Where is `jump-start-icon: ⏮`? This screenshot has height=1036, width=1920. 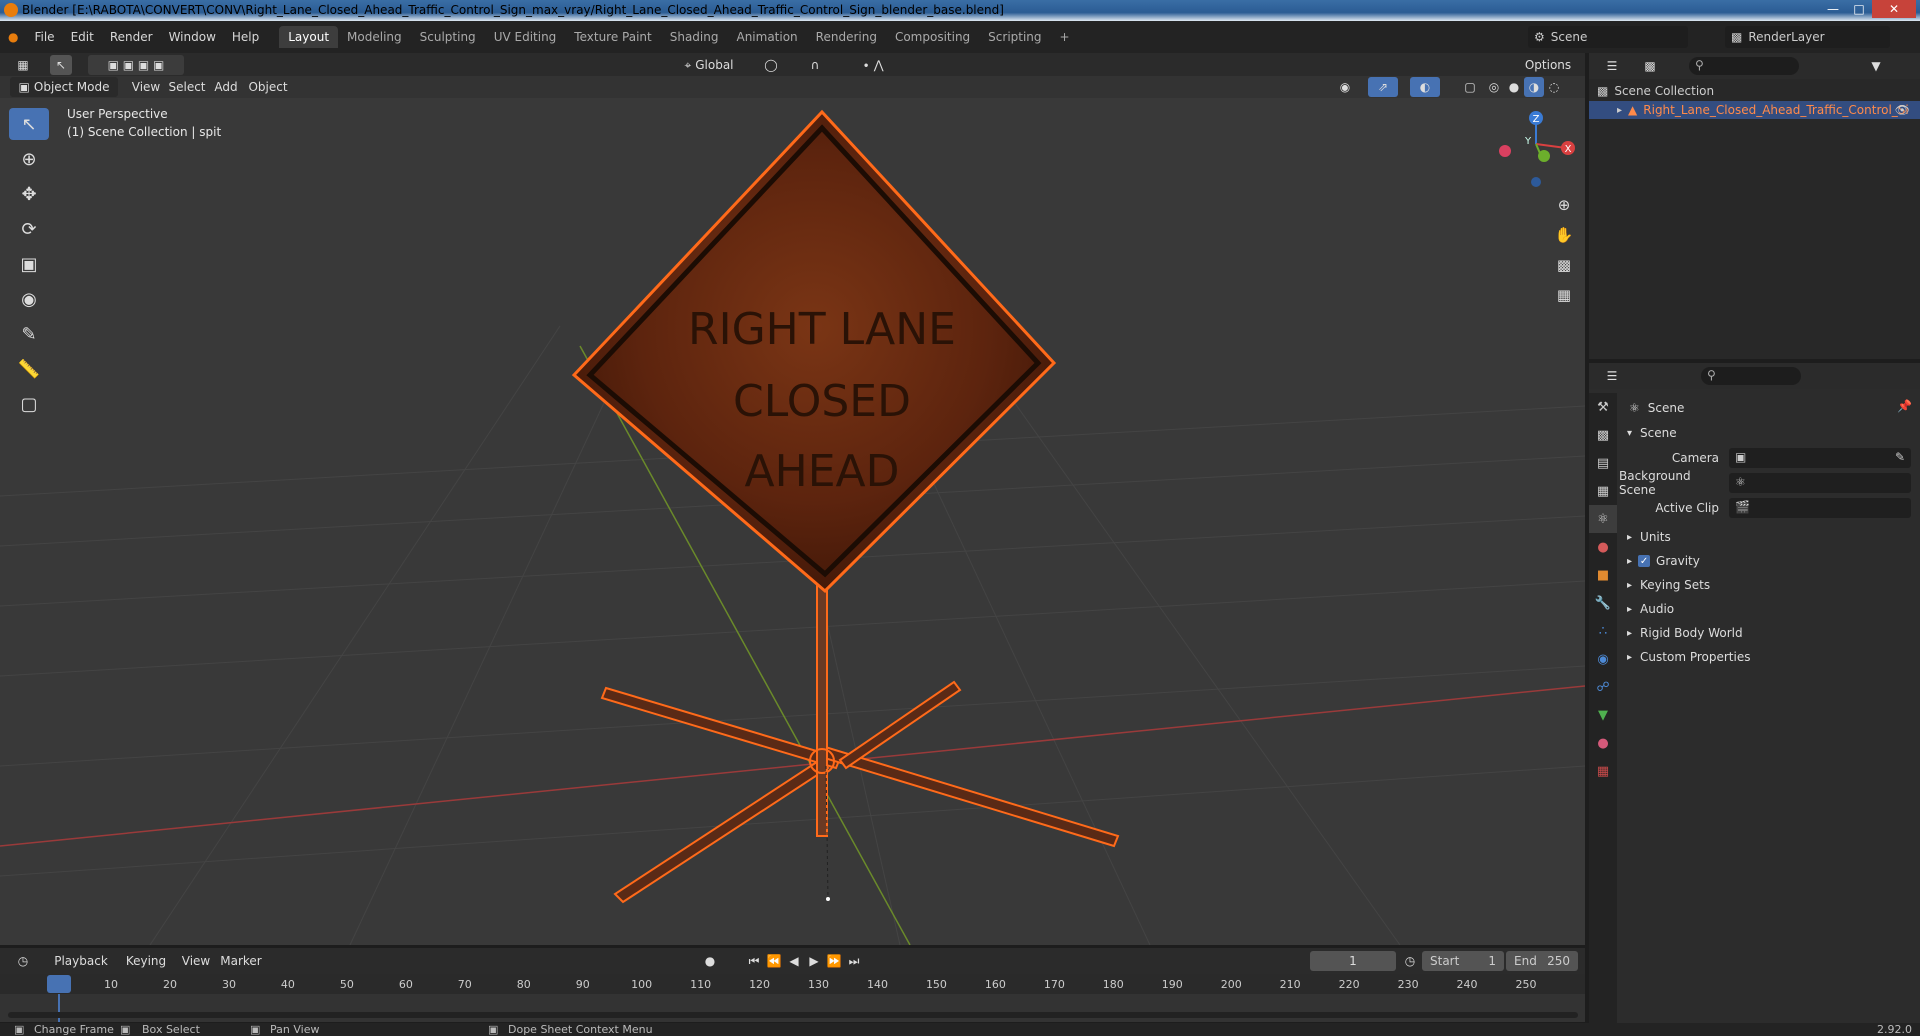 jump-start-icon: ⏮ is located at coordinates (754, 961).